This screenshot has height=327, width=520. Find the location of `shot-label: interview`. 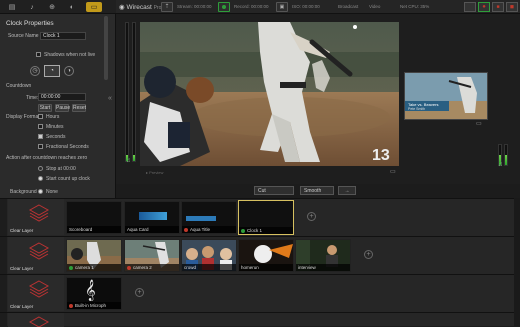

shot-label: interview is located at coordinates (323, 267).